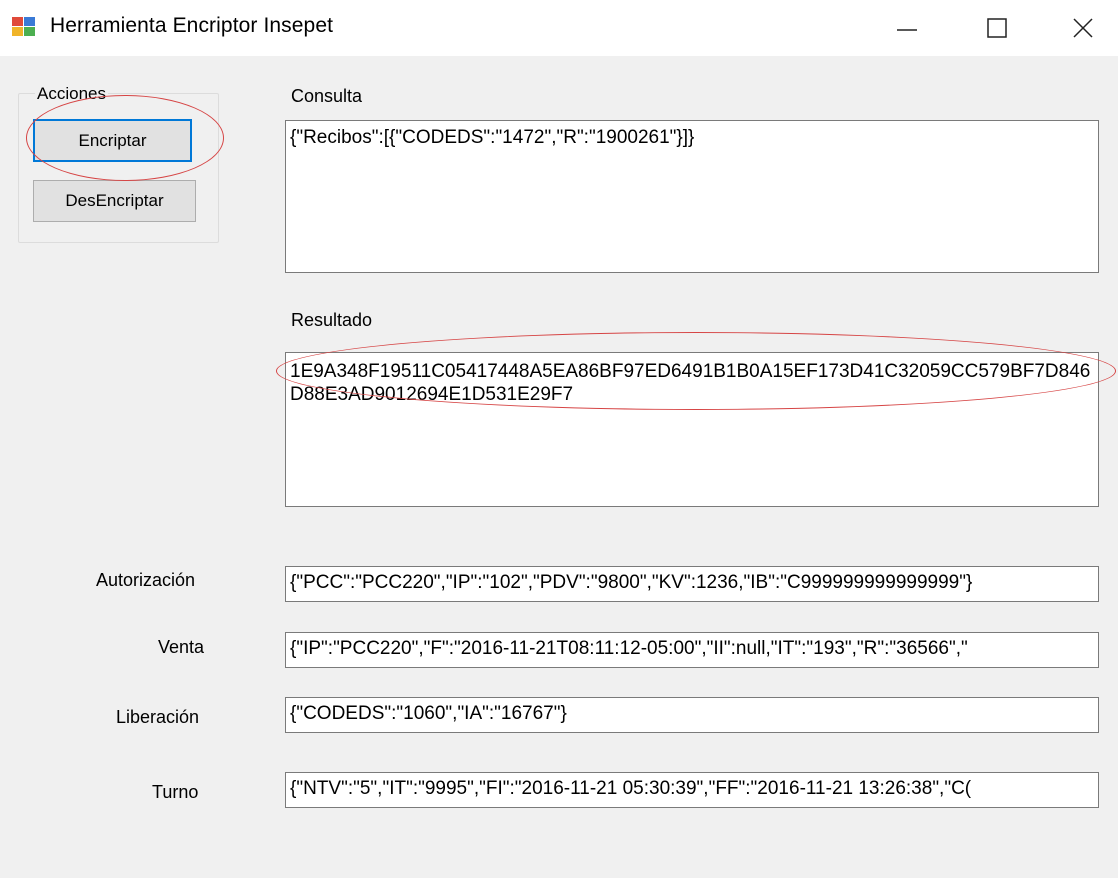 The image size is (1118, 878). What do you see at coordinates (192, 25) in the screenshot?
I see `window-title: Herramienta Encriptor Insepet` at bounding box center [192, 25].